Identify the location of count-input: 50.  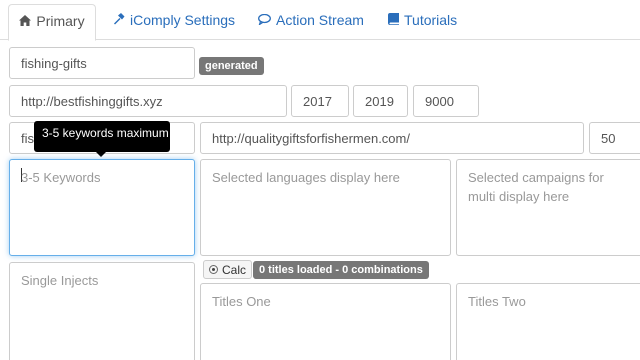
(614, 138).